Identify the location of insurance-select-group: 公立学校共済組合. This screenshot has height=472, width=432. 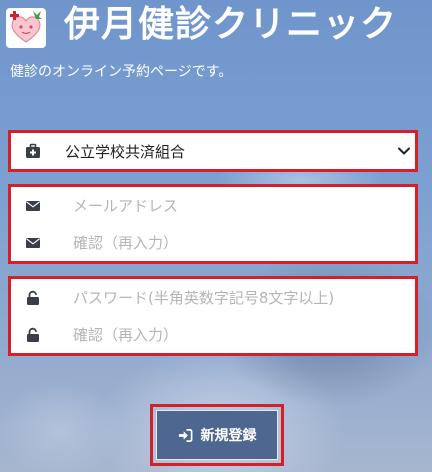
(213, 151).